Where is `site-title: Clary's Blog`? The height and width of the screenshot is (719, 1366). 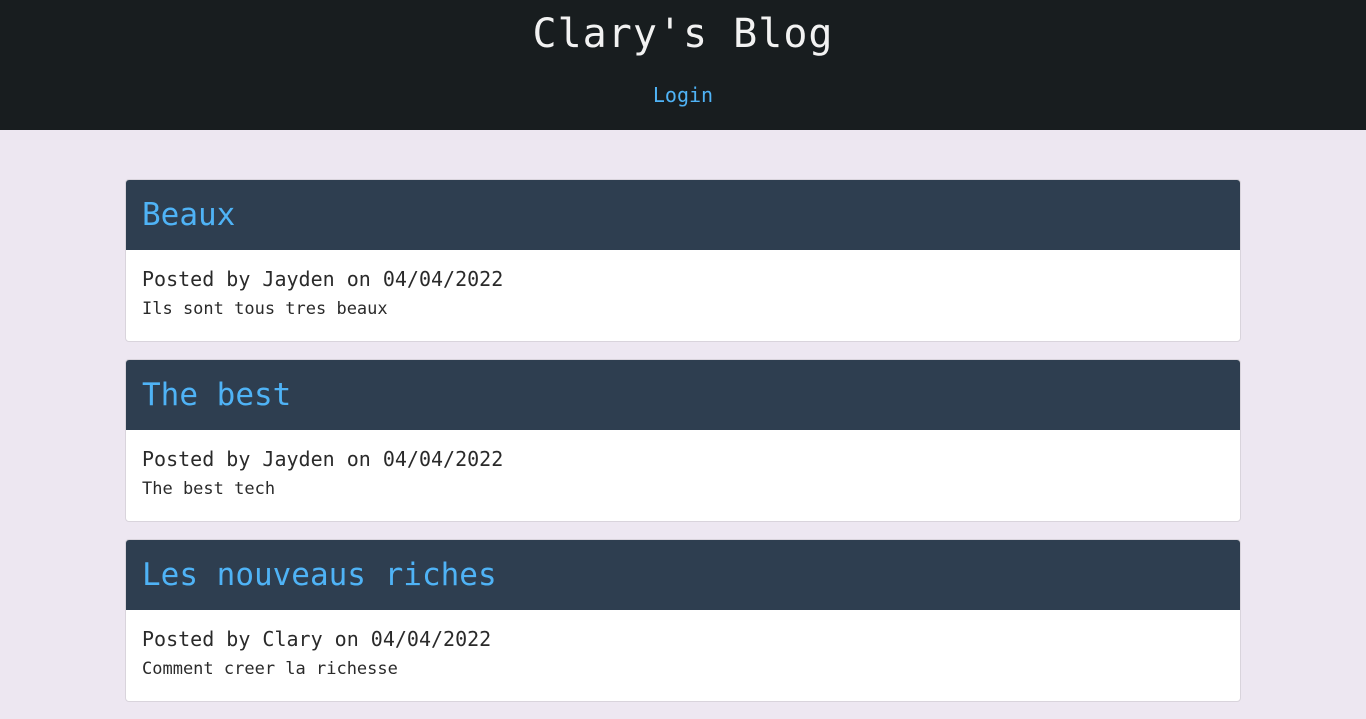
site-title: Clary's Blog is located at coordinates (683, 34).